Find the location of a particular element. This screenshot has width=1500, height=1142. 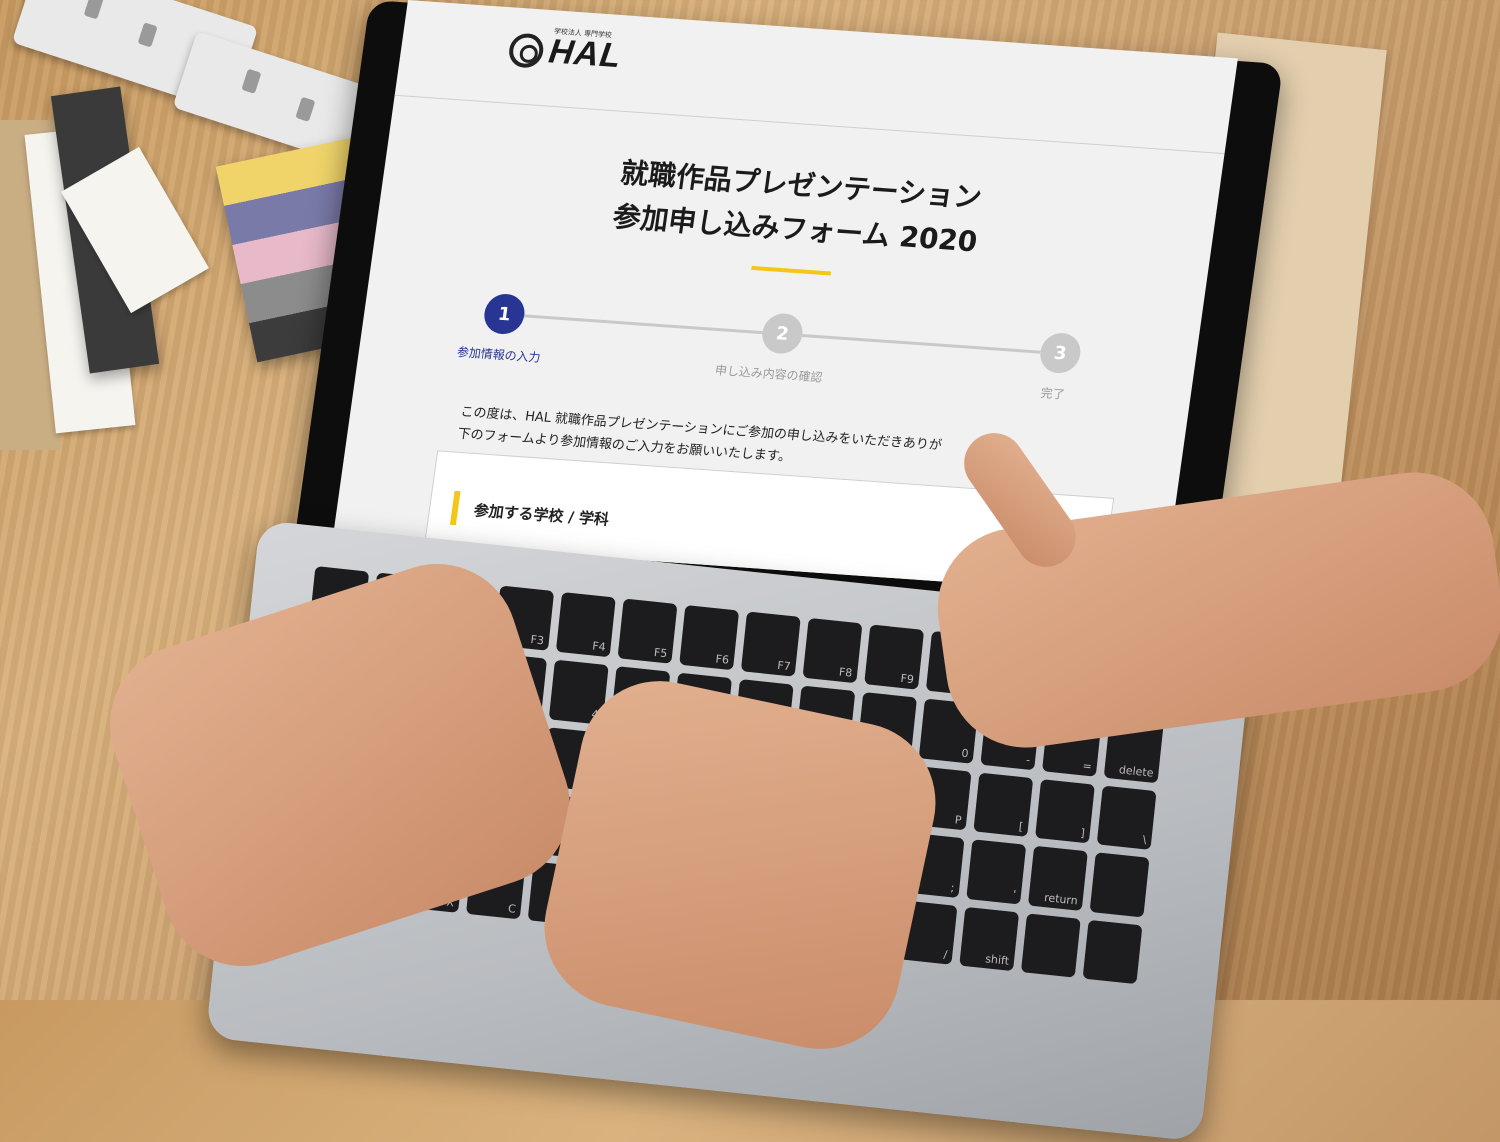

title-underline is located at coordinates (791, 270).